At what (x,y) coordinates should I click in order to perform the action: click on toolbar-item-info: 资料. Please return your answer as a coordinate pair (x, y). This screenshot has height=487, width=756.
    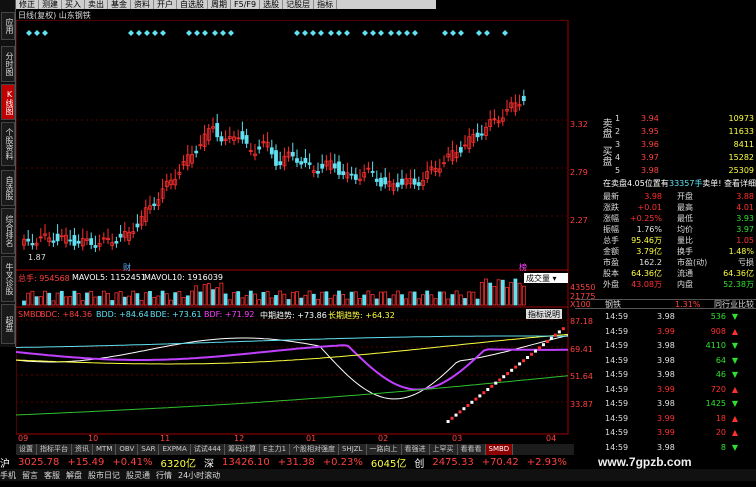
    Looking at the image, I should click on (142, 4).